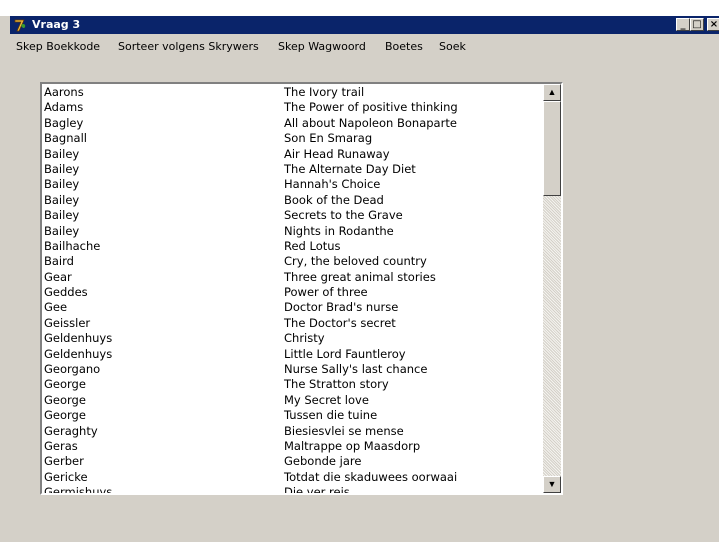 The height and width of the screenshot is (542, 719). What do you see at coordinates (356, 369) in the screenshot?
I see `title-cell: Nurse Sally's last chance` at bounding box center [356, 369].